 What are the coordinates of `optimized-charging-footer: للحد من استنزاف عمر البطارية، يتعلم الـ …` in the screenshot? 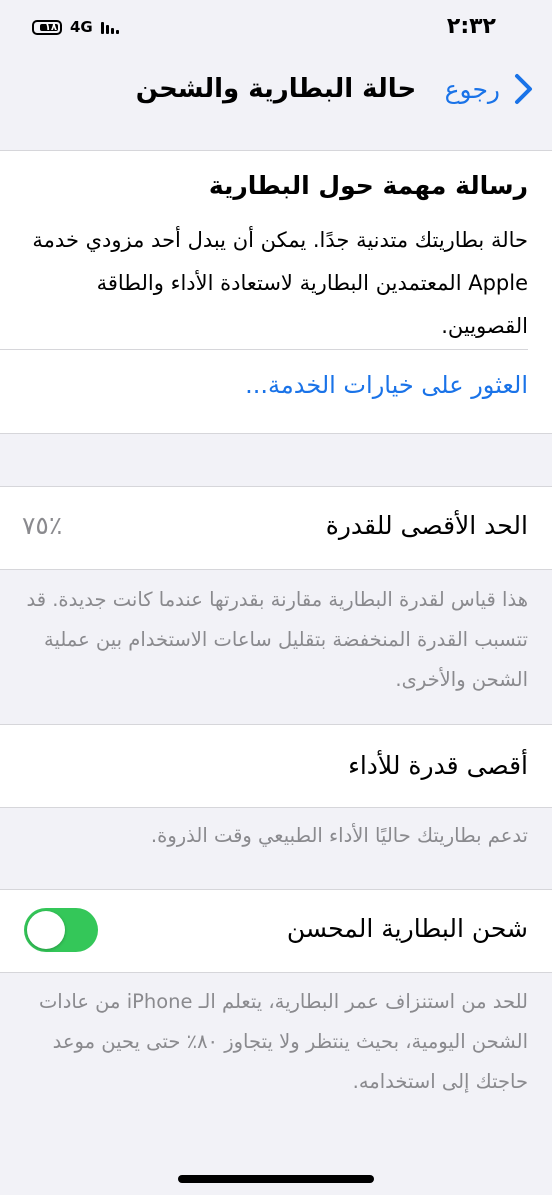 It's located at (283, 1041).